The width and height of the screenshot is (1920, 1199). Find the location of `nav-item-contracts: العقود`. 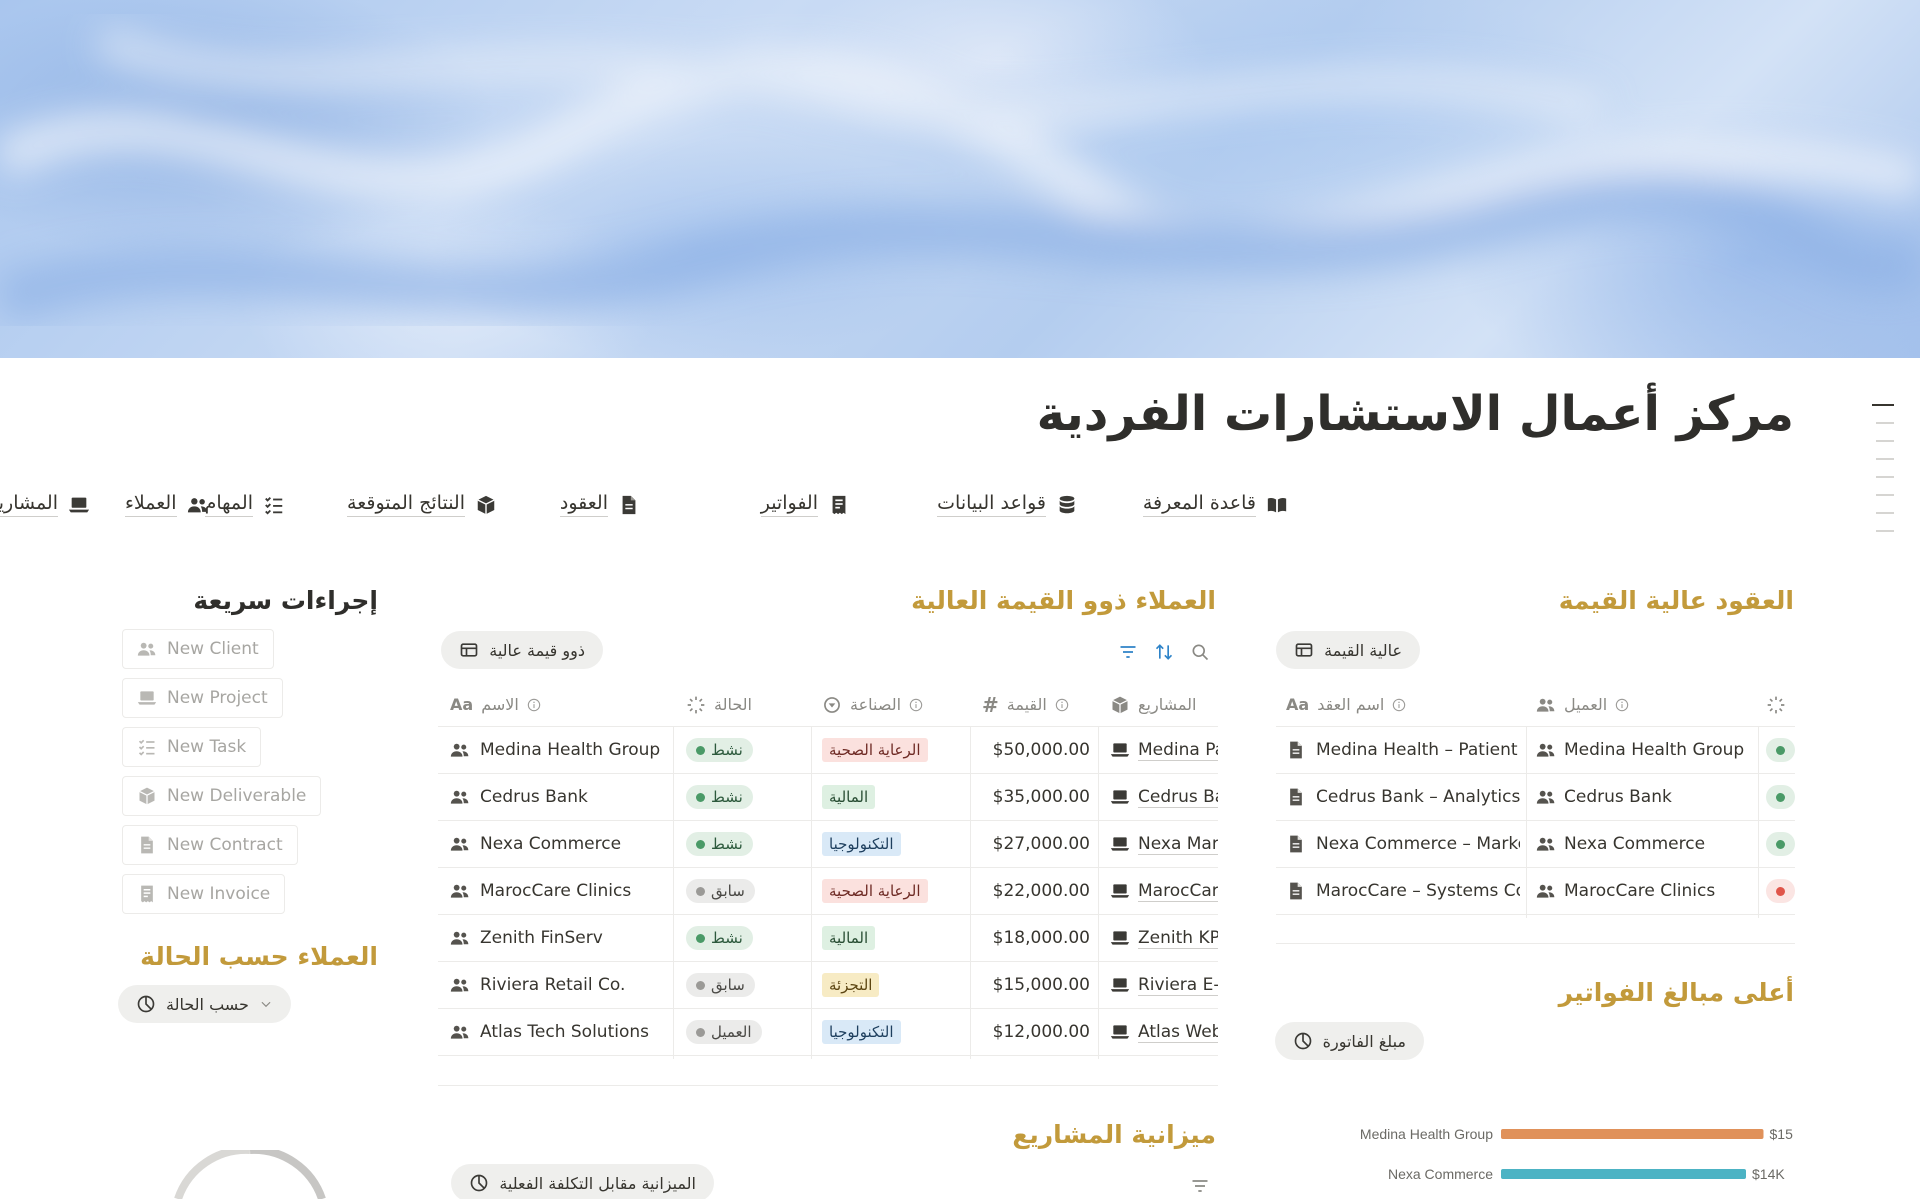

nav-item-contracts: العقود is located at coordinates (599, 504).